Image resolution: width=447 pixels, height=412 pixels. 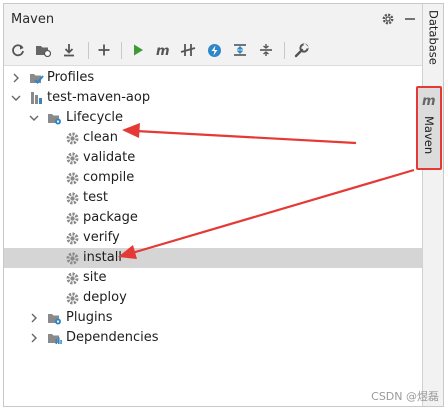 What do you see at coordinates (266, 213) in the screenshot?
I see `arrow-to-install` at bounding box center [266, 213].